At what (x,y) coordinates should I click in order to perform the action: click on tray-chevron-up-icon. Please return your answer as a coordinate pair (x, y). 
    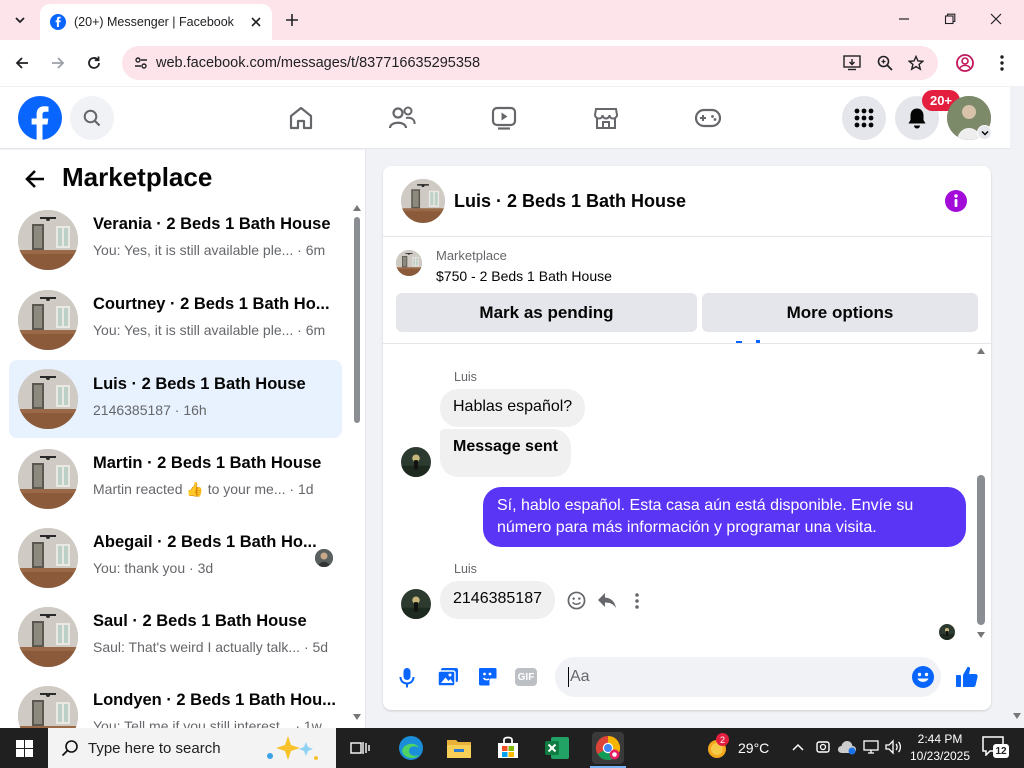
    Looking at the image, I should click on (798, 747).